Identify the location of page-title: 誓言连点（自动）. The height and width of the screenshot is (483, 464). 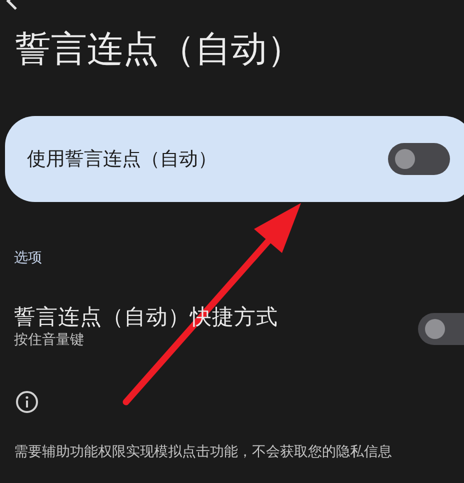
(159, 50).